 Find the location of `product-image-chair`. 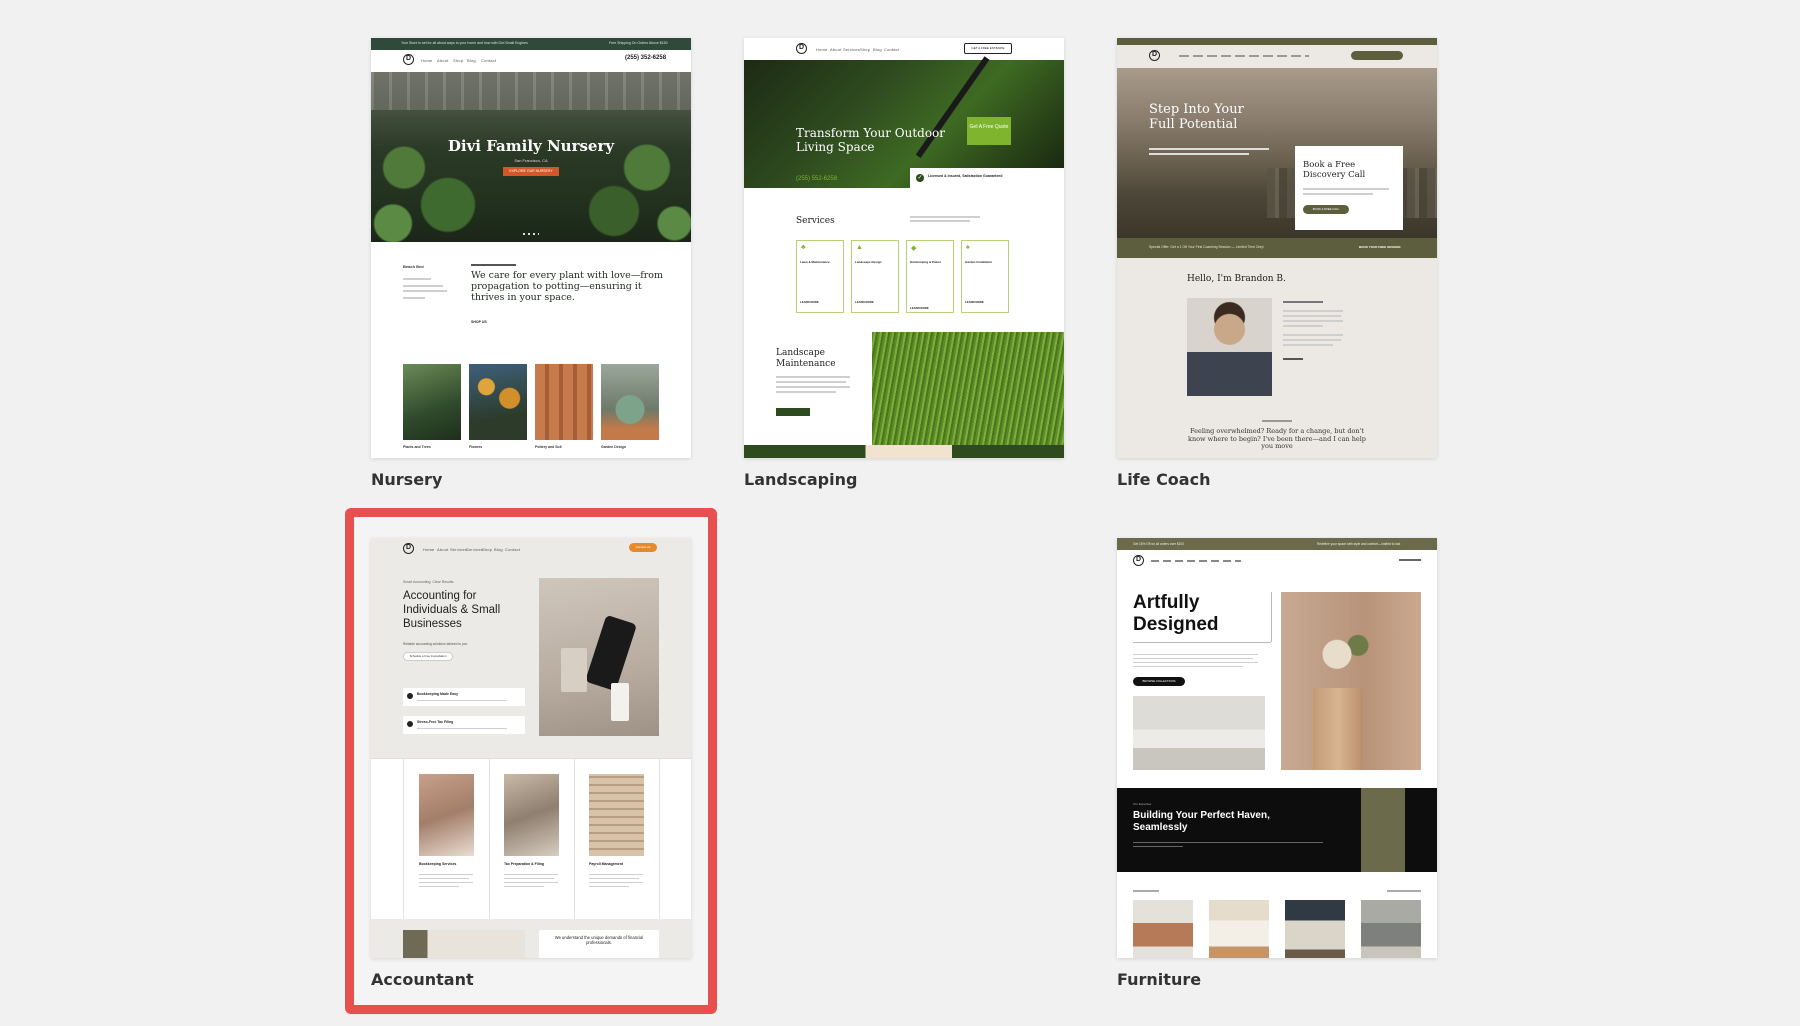

product-image-chair is located at coordinates (1163, 929).